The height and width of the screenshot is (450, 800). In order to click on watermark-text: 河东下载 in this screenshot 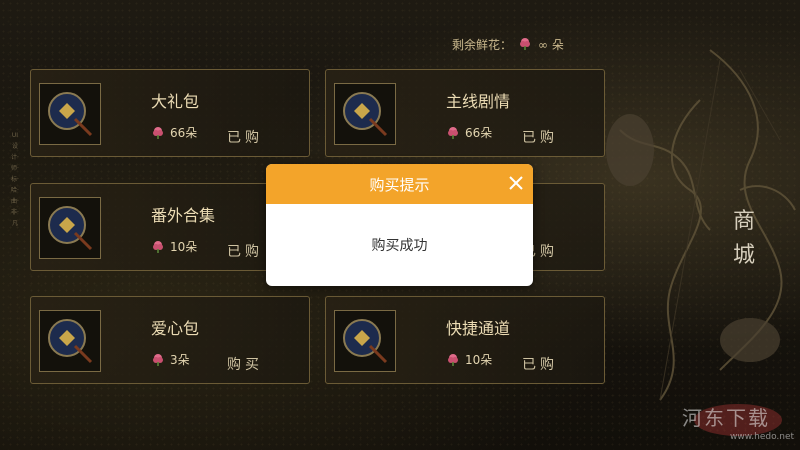, I will do `click(726, 418)`.